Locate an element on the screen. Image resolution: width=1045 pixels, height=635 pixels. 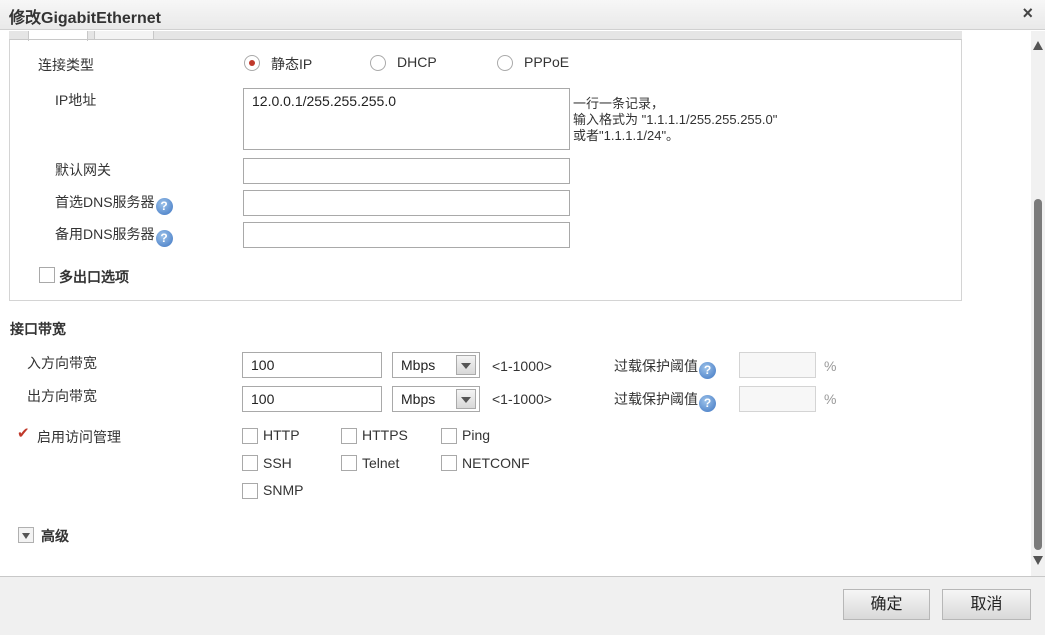
scroll-up-icon is located at coordinates (1038, 45).